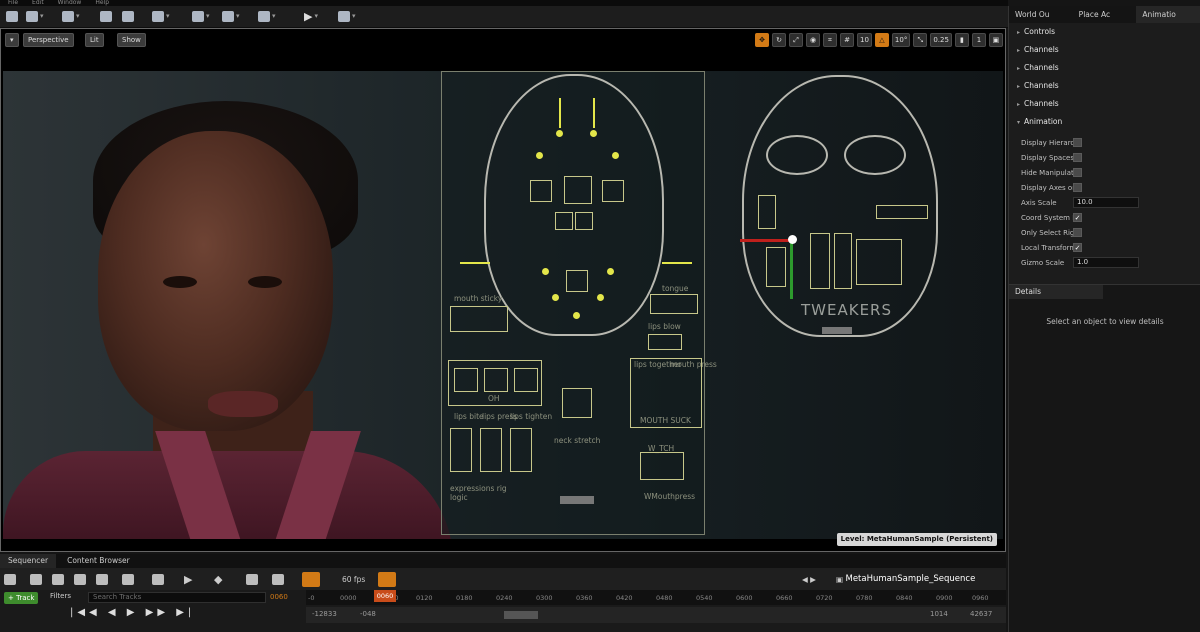  I want to click on timeline-scrollbar, so click(656, 615).